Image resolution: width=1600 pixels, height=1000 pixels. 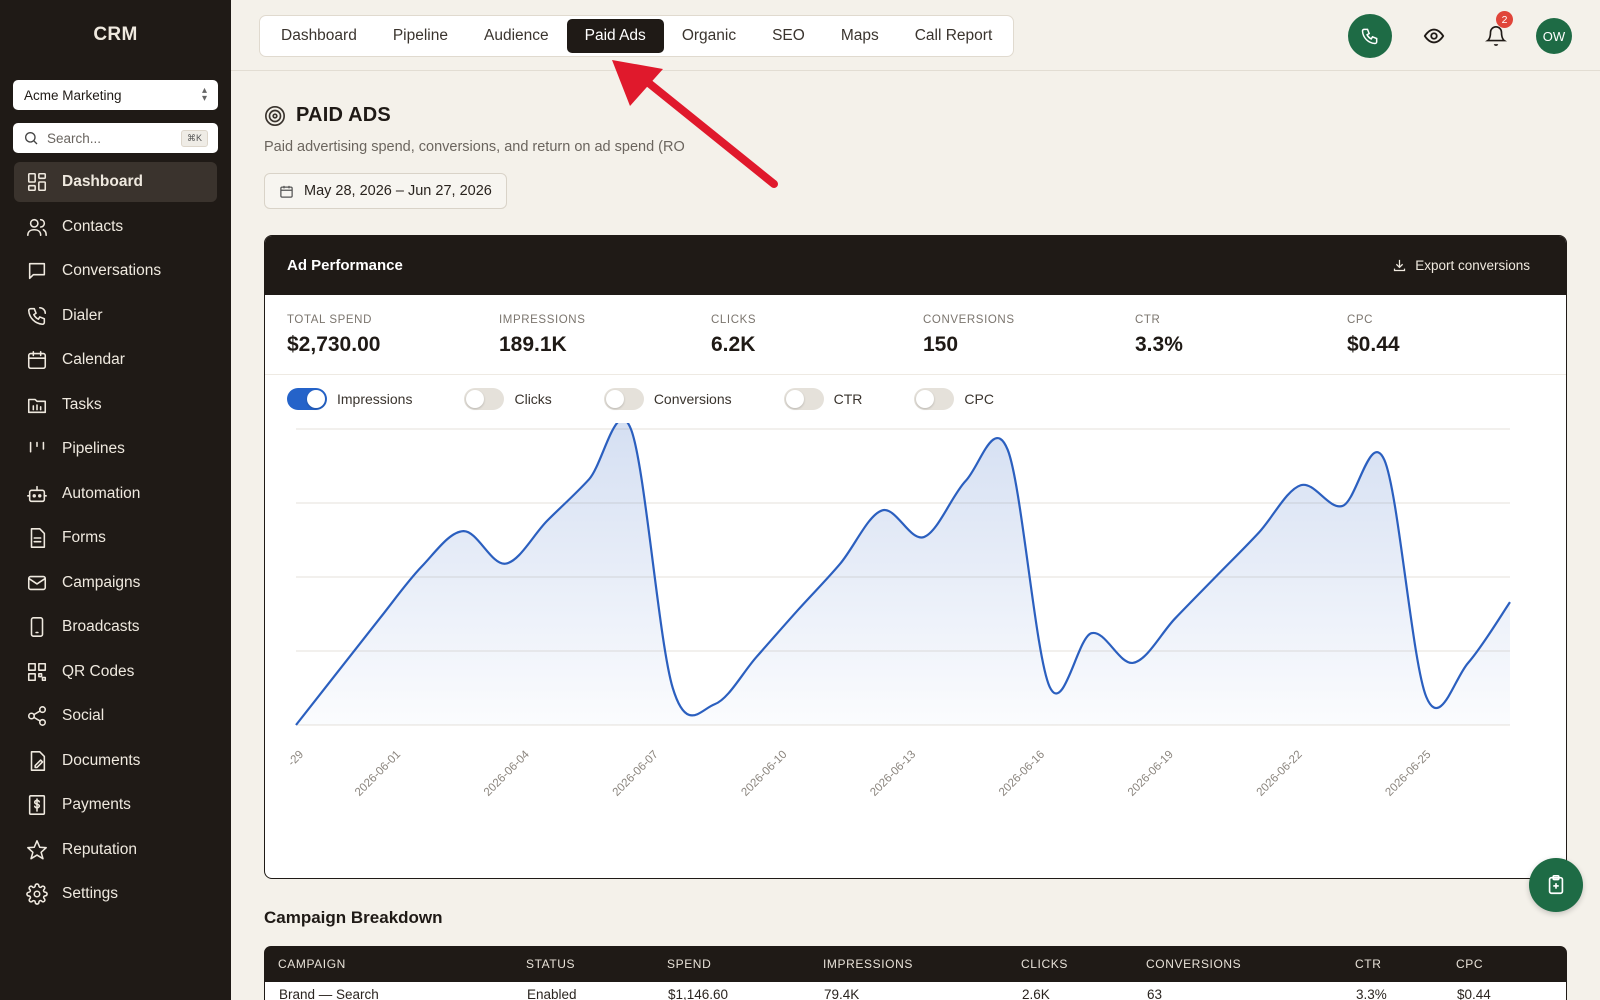 I want to click on column-header: STATUS, so click(x=596, y=964).